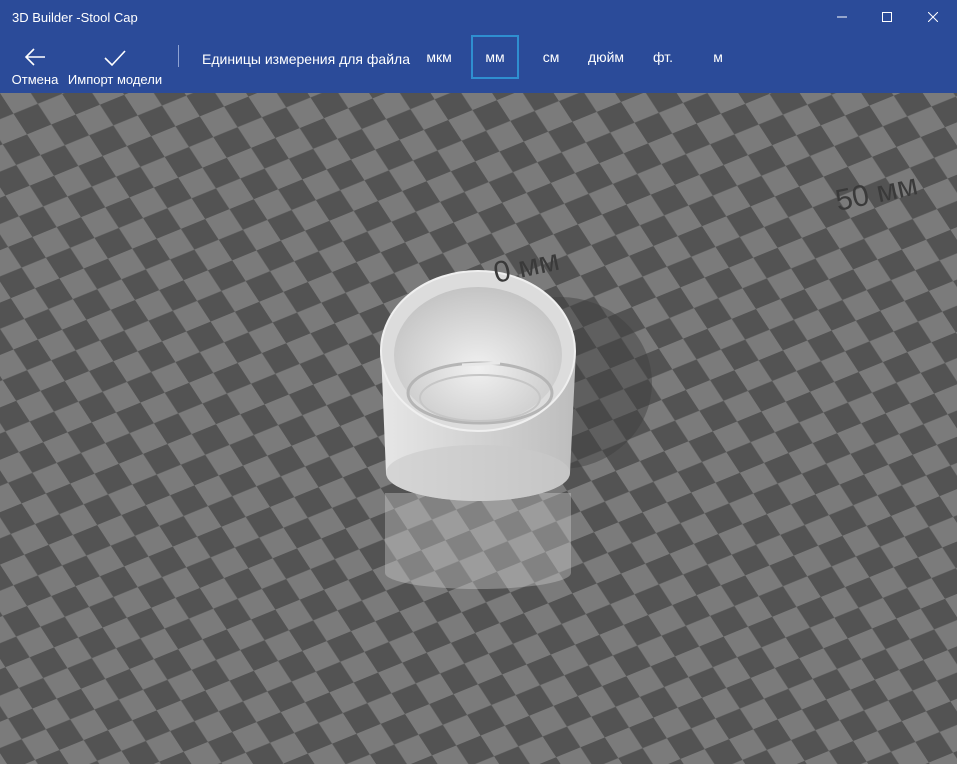  I want to click on unit-label: см, so click(551, 57).